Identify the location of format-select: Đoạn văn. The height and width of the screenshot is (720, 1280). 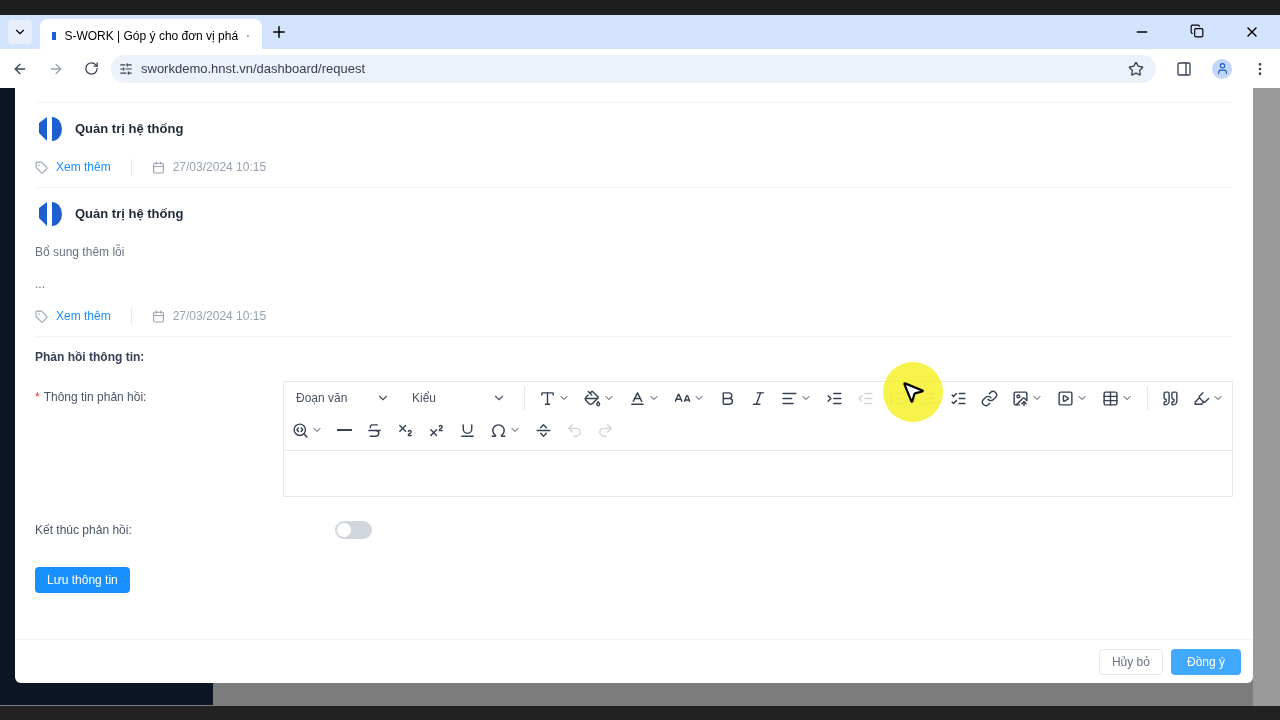
(343, 398).